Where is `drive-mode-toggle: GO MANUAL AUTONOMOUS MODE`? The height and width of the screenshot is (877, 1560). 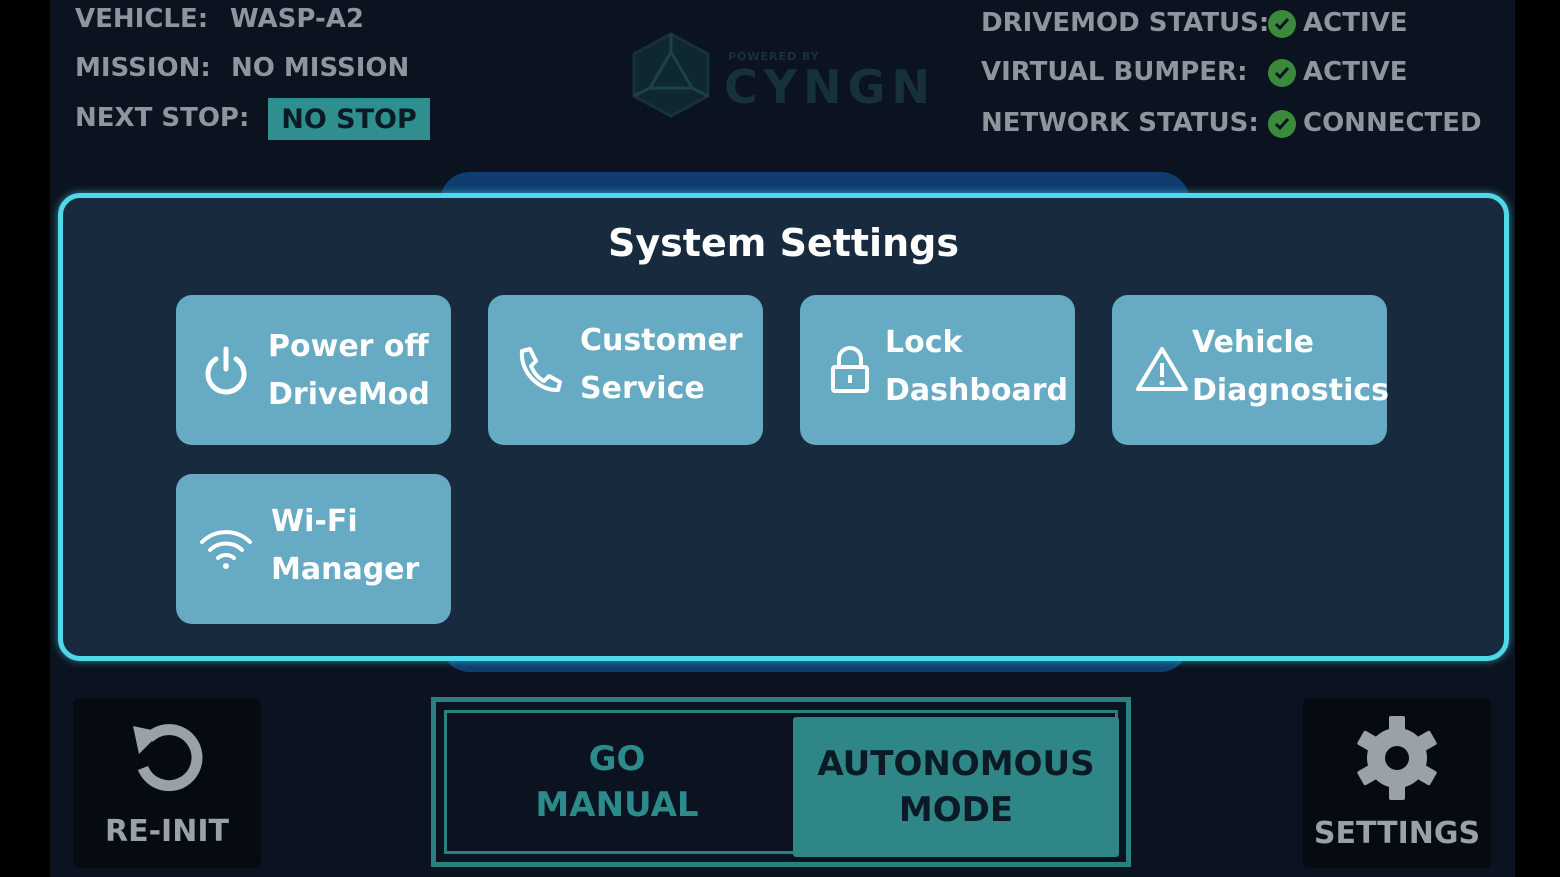
drive-mode-toggle: GO MANUAL AUTONOMOUS MODE is located at coordinates (781, 782).